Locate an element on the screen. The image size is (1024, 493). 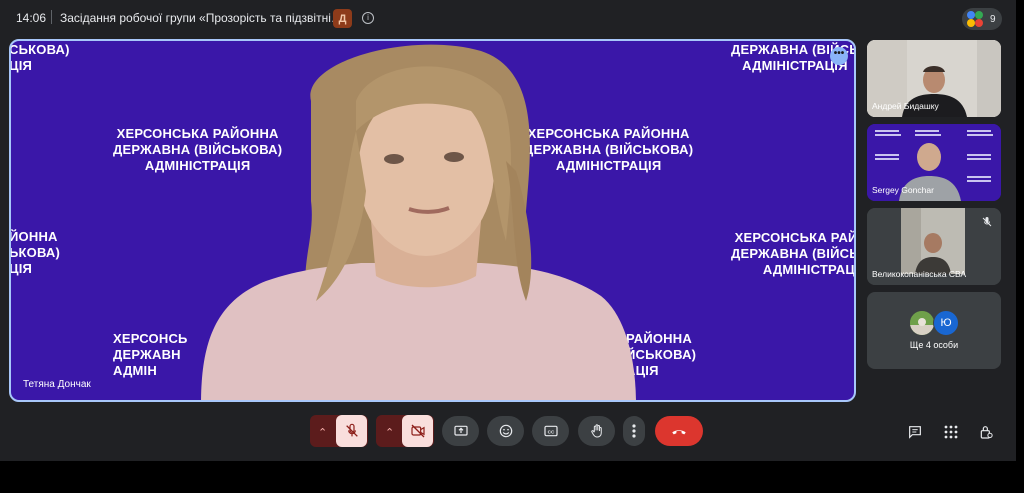
svg-text: CC is located at coordinates (550, 431).